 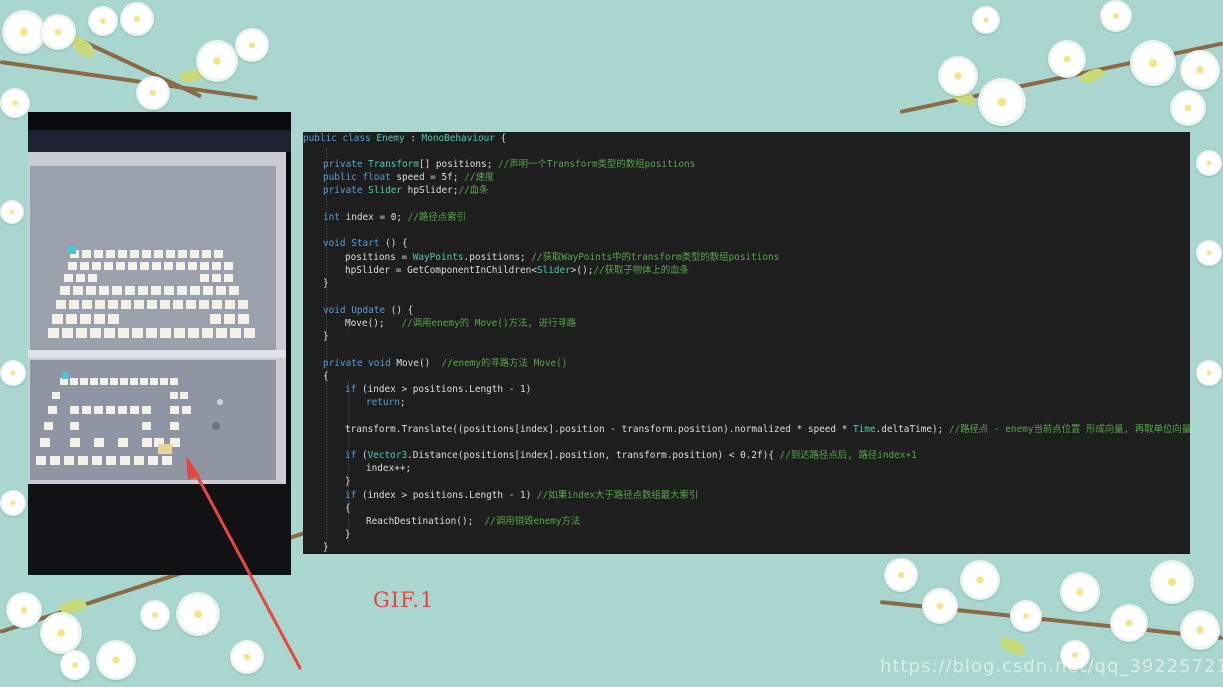 What do you see at coordinates (445, 363) in the screenshot?
I see `code-line-13: private void Move() //enemy的寻路方法 Move()` at bounding box center [445, 363].